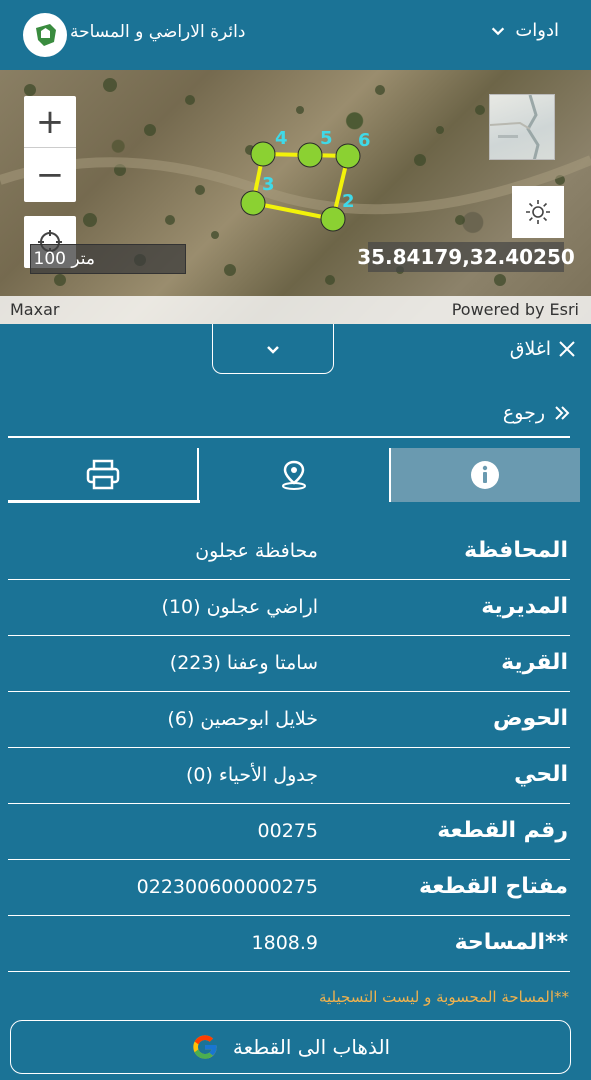 The image size is (591, 1080). What do you see at coordinates (523, 413) in the screenshot?
I see `back-label: رجوع` at bounding box center [523, 413].